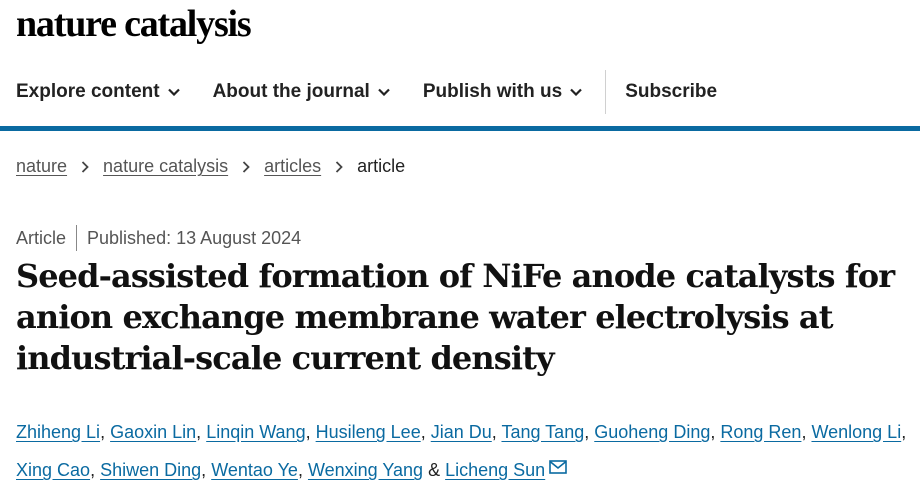  I want to click on author-link: Wenxing Yang, so click(365, 470).